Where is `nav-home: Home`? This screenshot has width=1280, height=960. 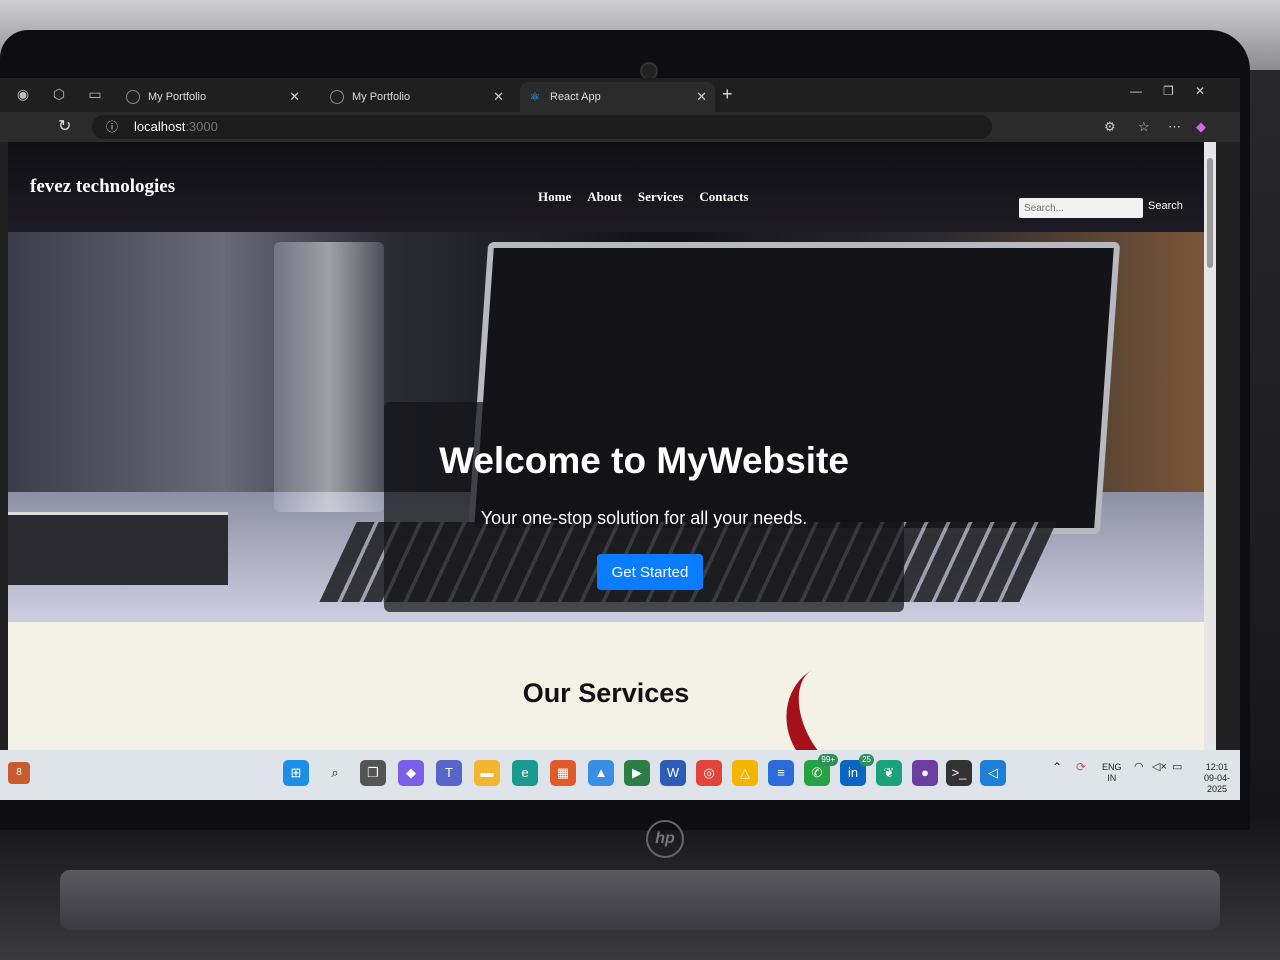
nav-home: Home is located at coordinates (554, 197).